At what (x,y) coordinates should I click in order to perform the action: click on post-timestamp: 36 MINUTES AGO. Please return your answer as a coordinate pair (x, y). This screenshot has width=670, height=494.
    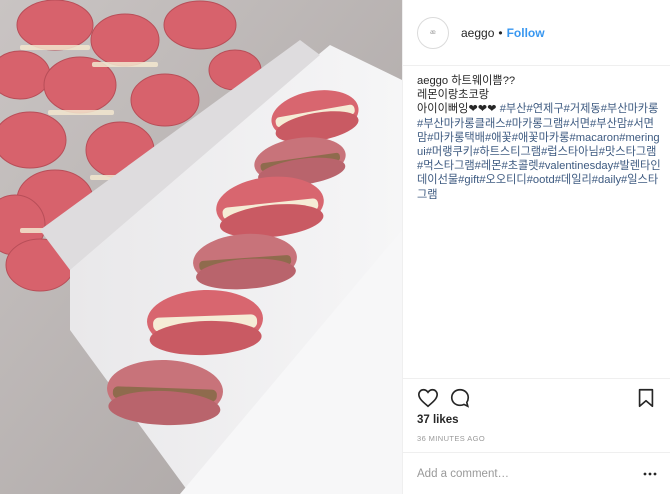
    Looking at the image, I should click on (451, 438).